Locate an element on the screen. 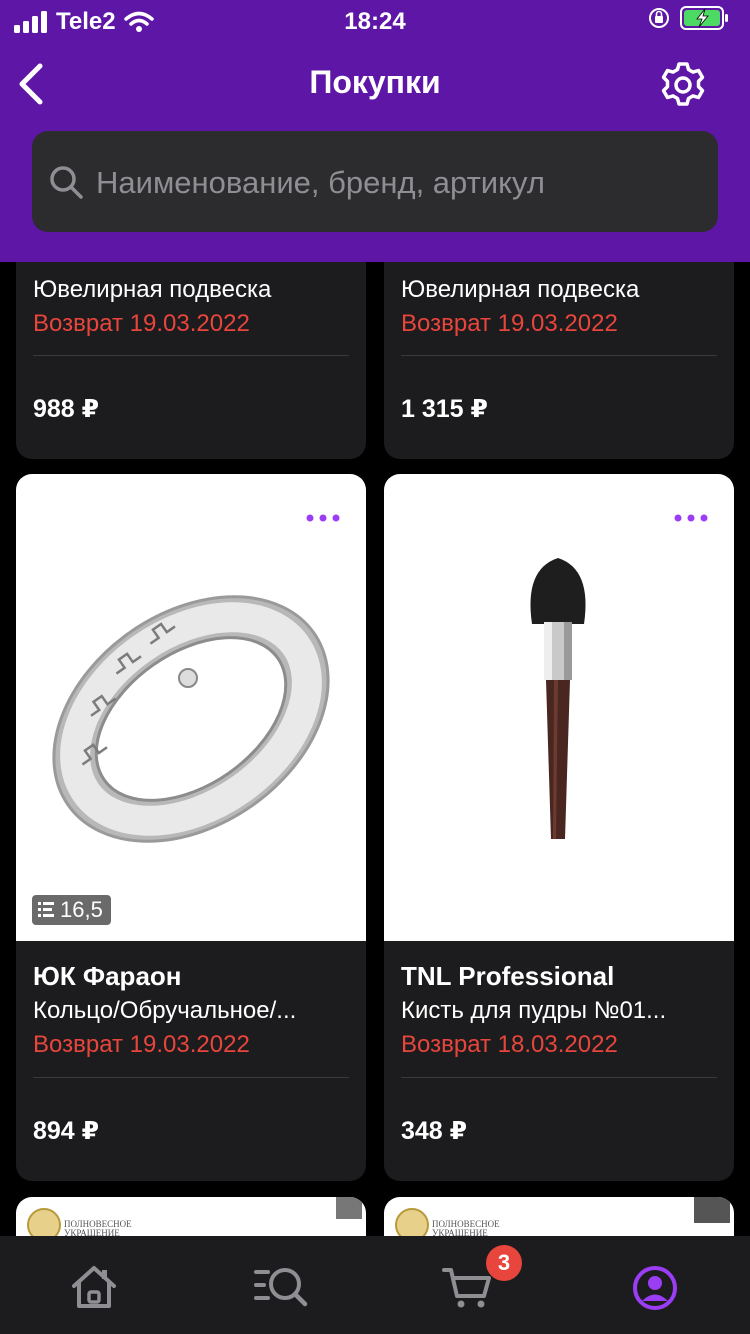 The width and height of the screenshot is (750, 1334). home-icon is located at coordinates (93, 1287).